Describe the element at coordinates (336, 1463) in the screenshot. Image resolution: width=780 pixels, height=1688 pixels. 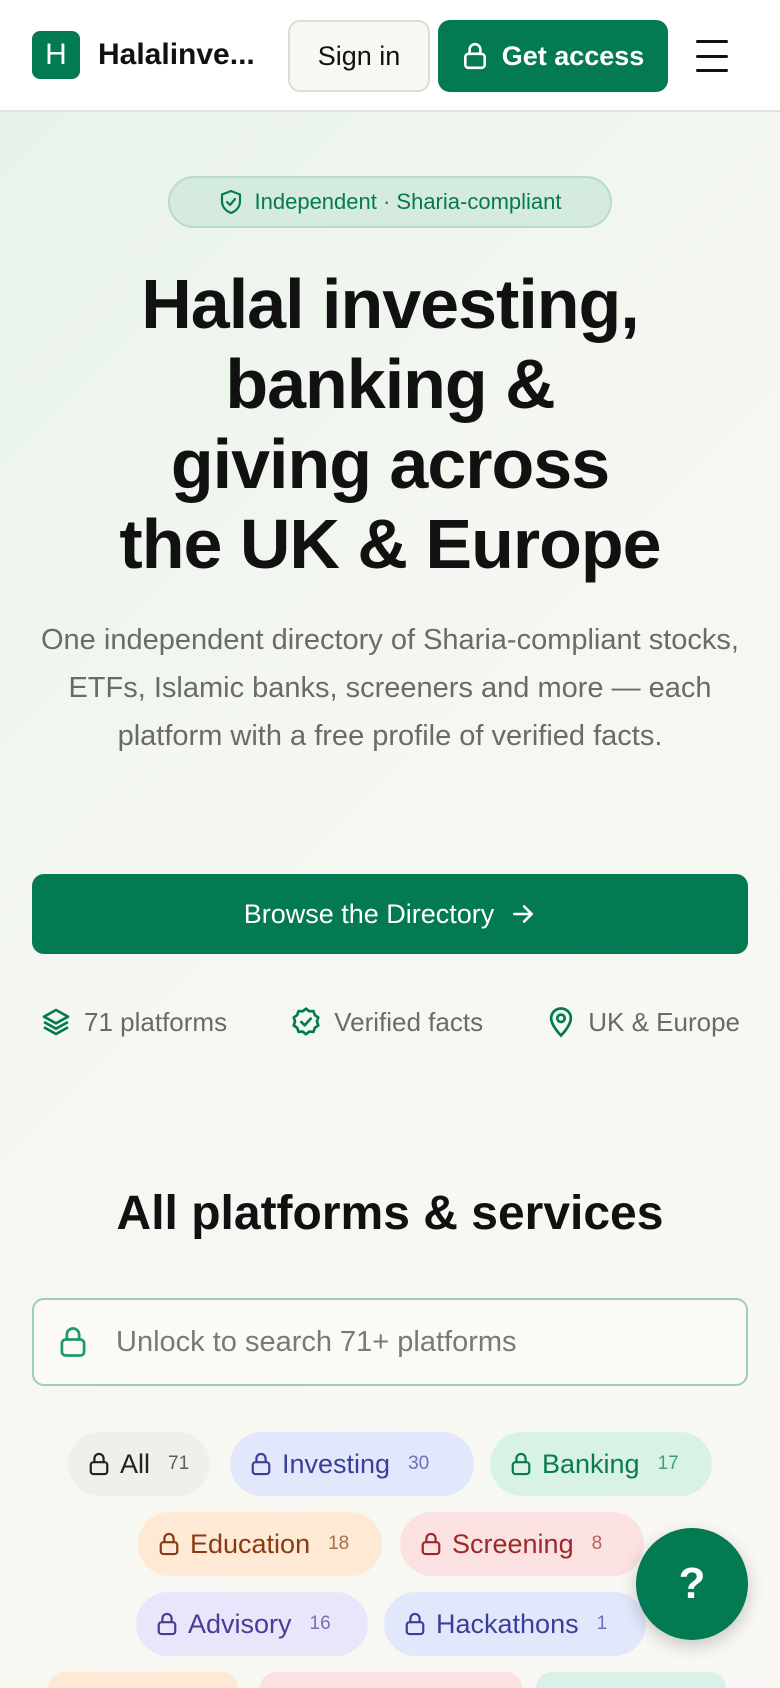
I see `chip-label: Investing` at that location.